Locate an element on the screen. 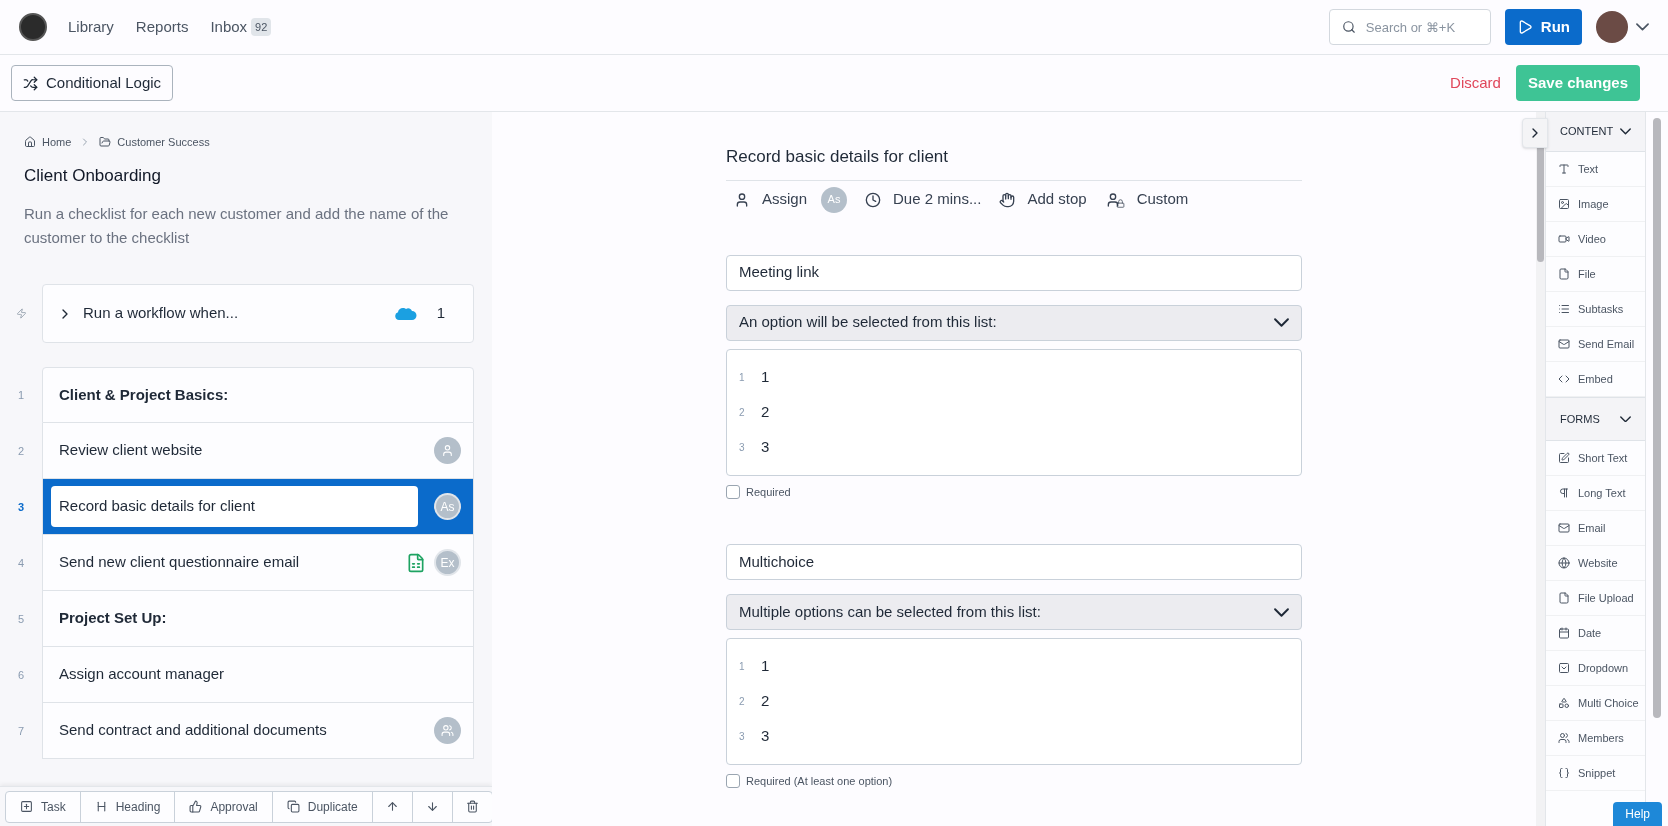 This screenshot has height=826, width=1668. toolbar-button: Duplicate is located at coordinates (321, 806).